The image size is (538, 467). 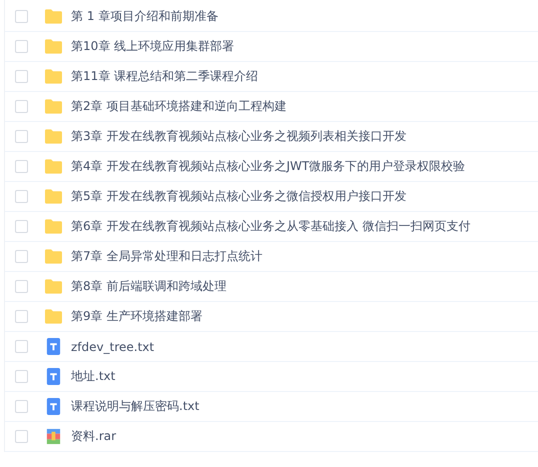 I want to click on folder-name: 第11章 课程总结和第二季课程介绍, so click(x=164, y=76).